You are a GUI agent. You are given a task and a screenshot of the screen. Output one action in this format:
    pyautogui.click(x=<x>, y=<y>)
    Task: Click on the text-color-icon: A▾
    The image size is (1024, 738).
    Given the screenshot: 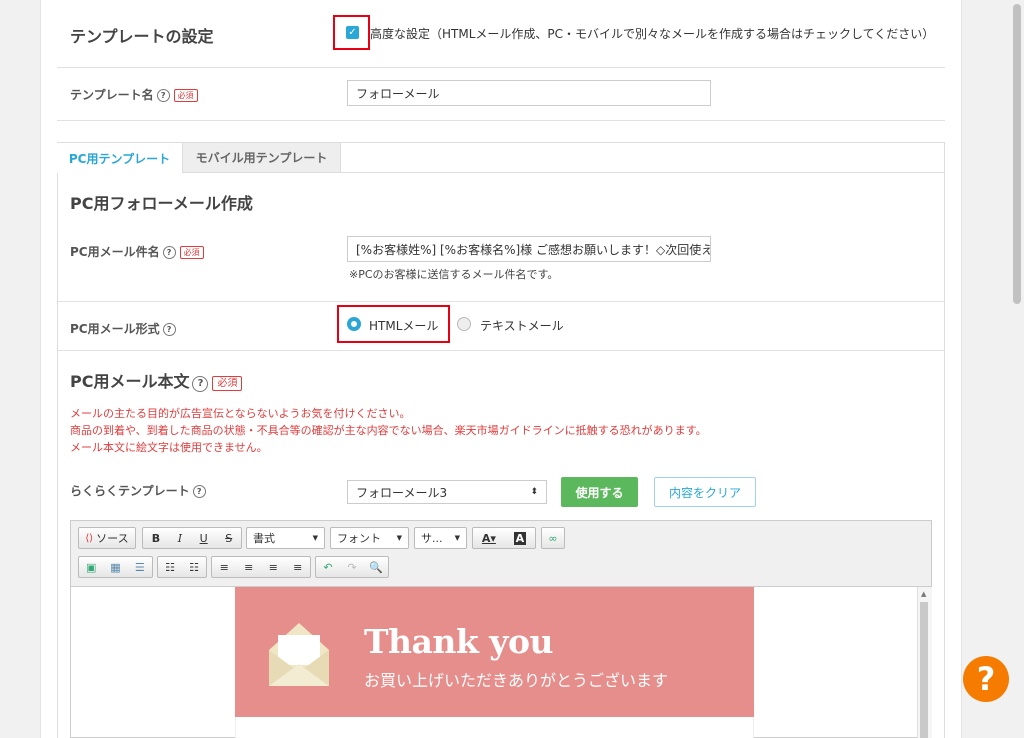 What is the action you would take?
    pyautogui.click(x=489, y=538)
    